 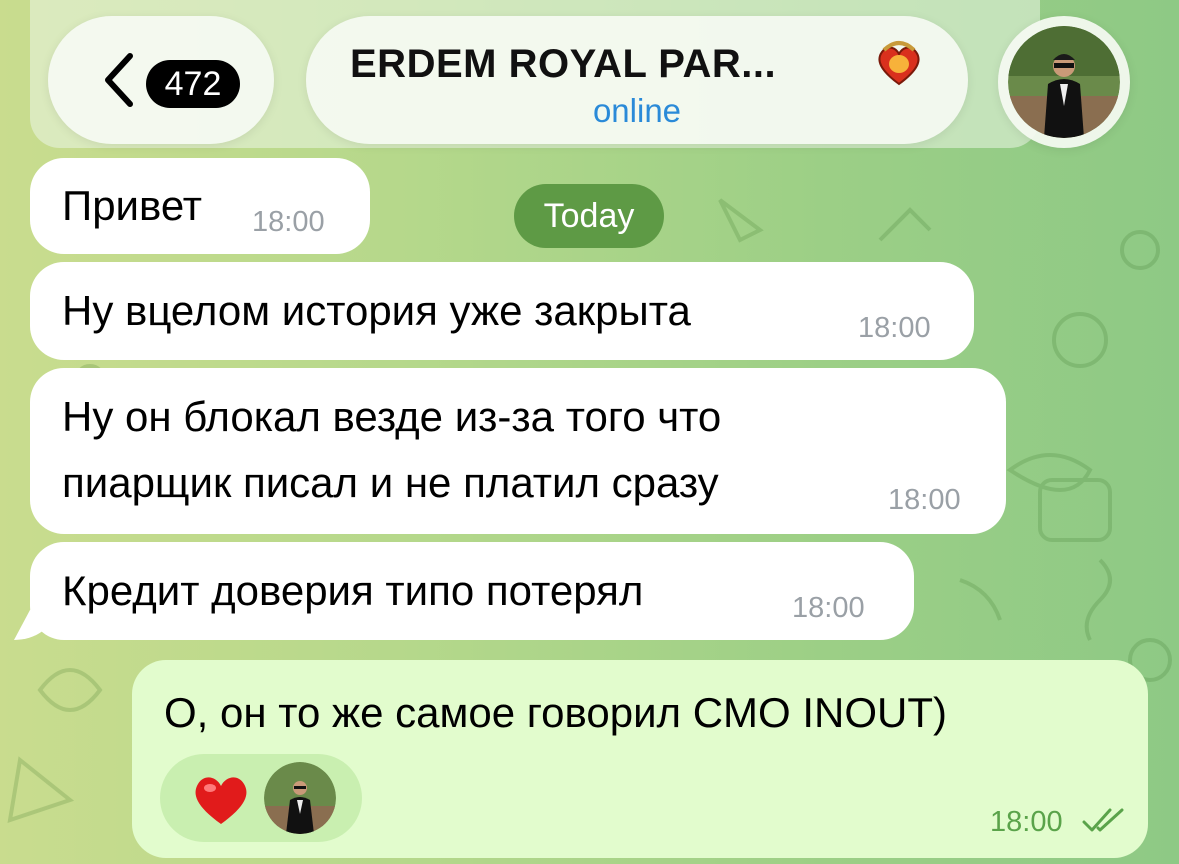 I want to click on reactor-avatar, so click(x=300, y=798).